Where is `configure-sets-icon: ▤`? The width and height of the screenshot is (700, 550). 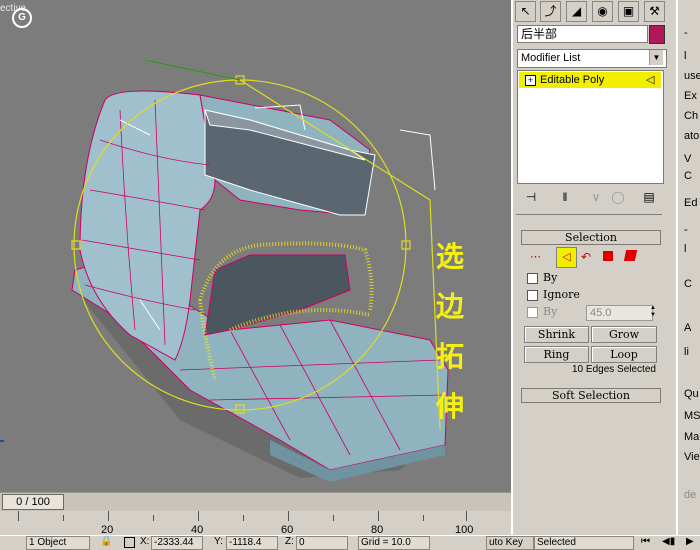
configure-sets-icon: ▤ is located at coordinates (649, 197).